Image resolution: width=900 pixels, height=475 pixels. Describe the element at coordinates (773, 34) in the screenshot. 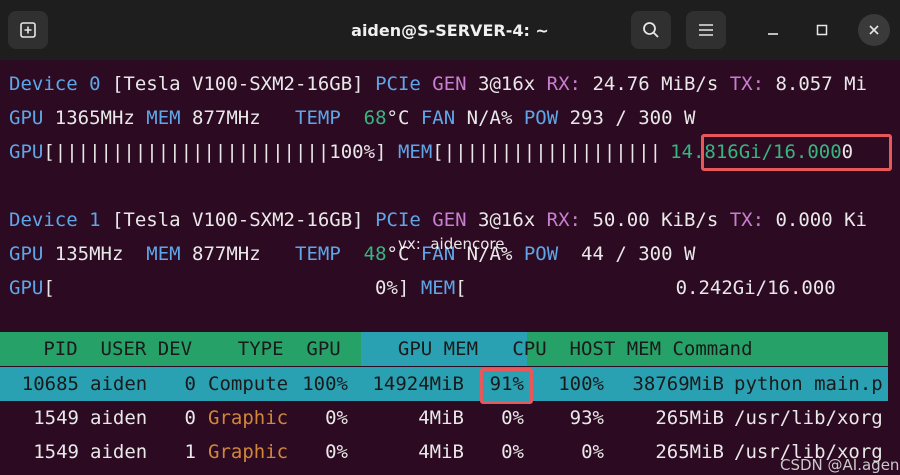

I see `minimize-icon` at that location.